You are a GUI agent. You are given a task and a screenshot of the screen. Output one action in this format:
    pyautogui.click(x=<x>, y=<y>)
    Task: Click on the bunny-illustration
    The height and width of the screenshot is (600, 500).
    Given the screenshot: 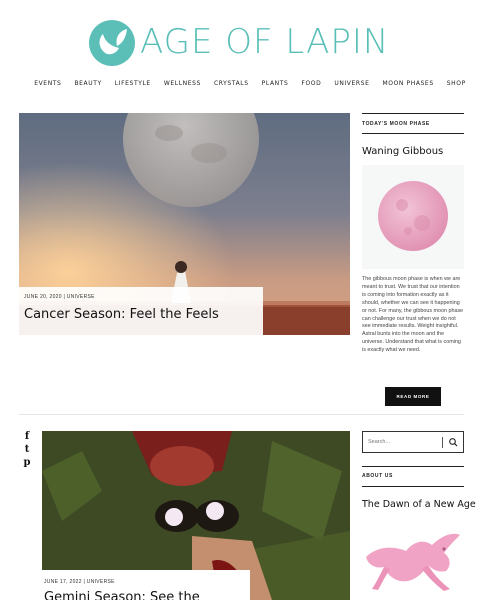 What is the action you would take?
    pyautogui.click(x=413, y=555)
    